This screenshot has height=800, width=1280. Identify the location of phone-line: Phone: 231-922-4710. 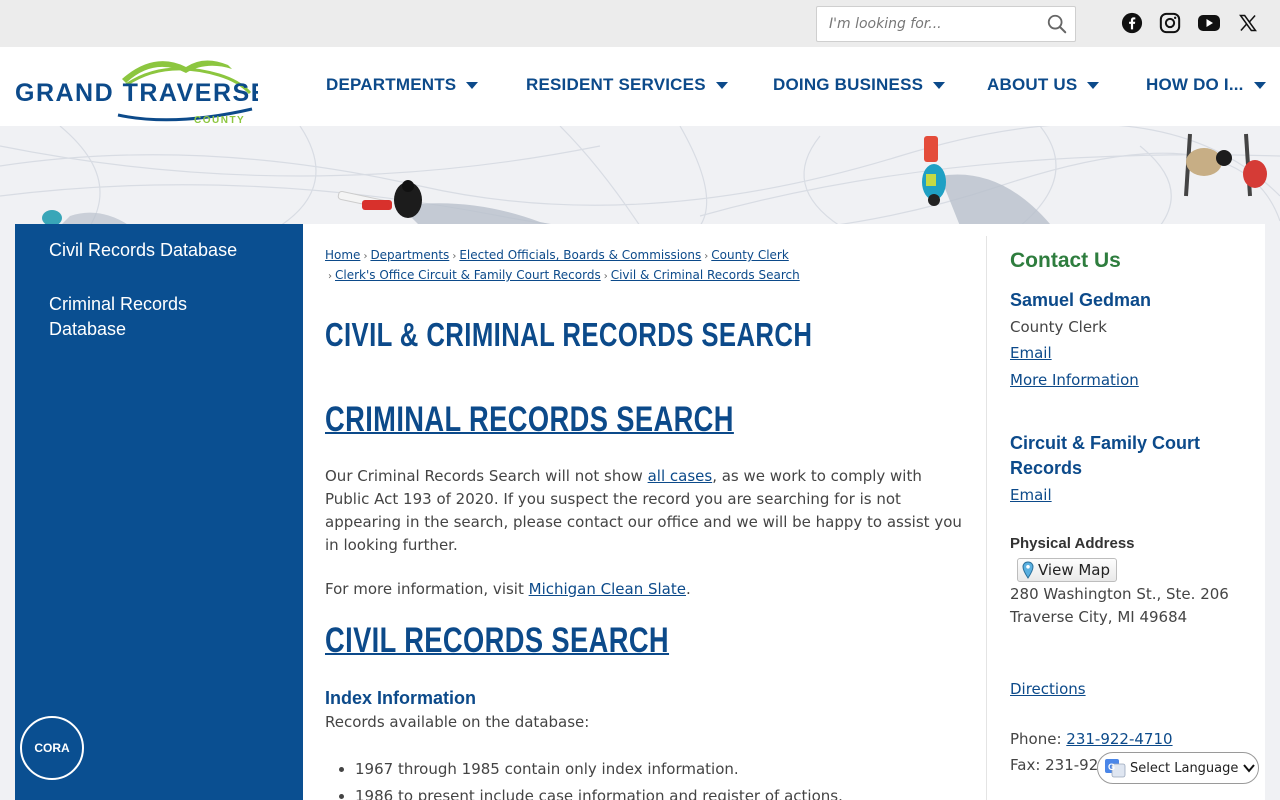
(1091, 739).